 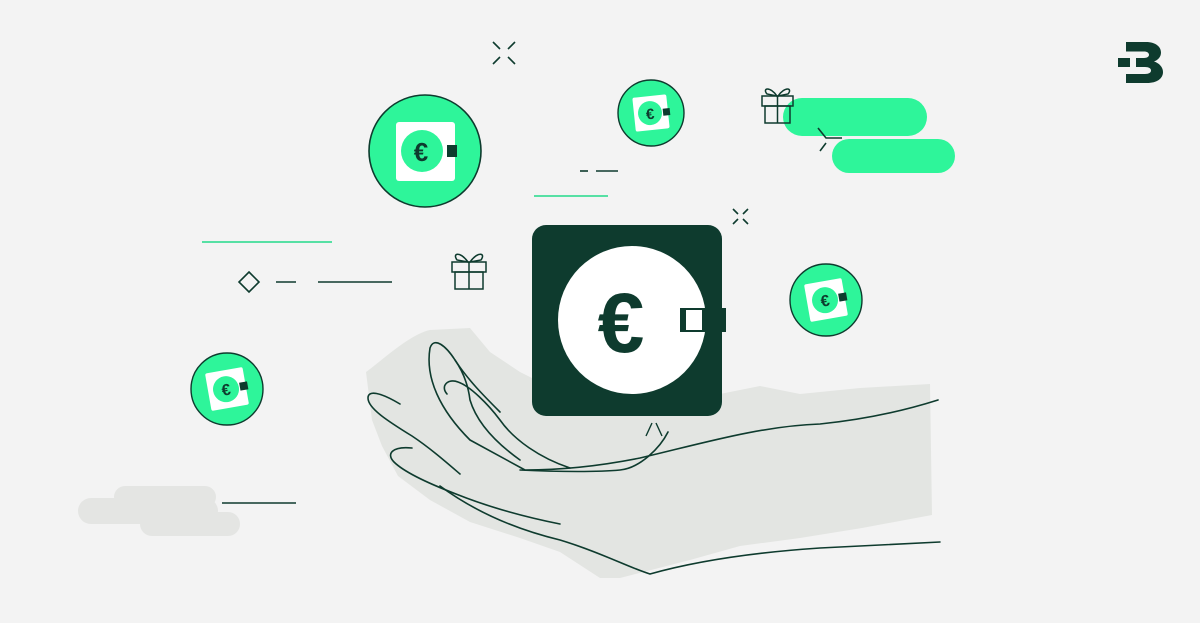 I want to click on euro-symbol: €, so click(x=621, y=323).